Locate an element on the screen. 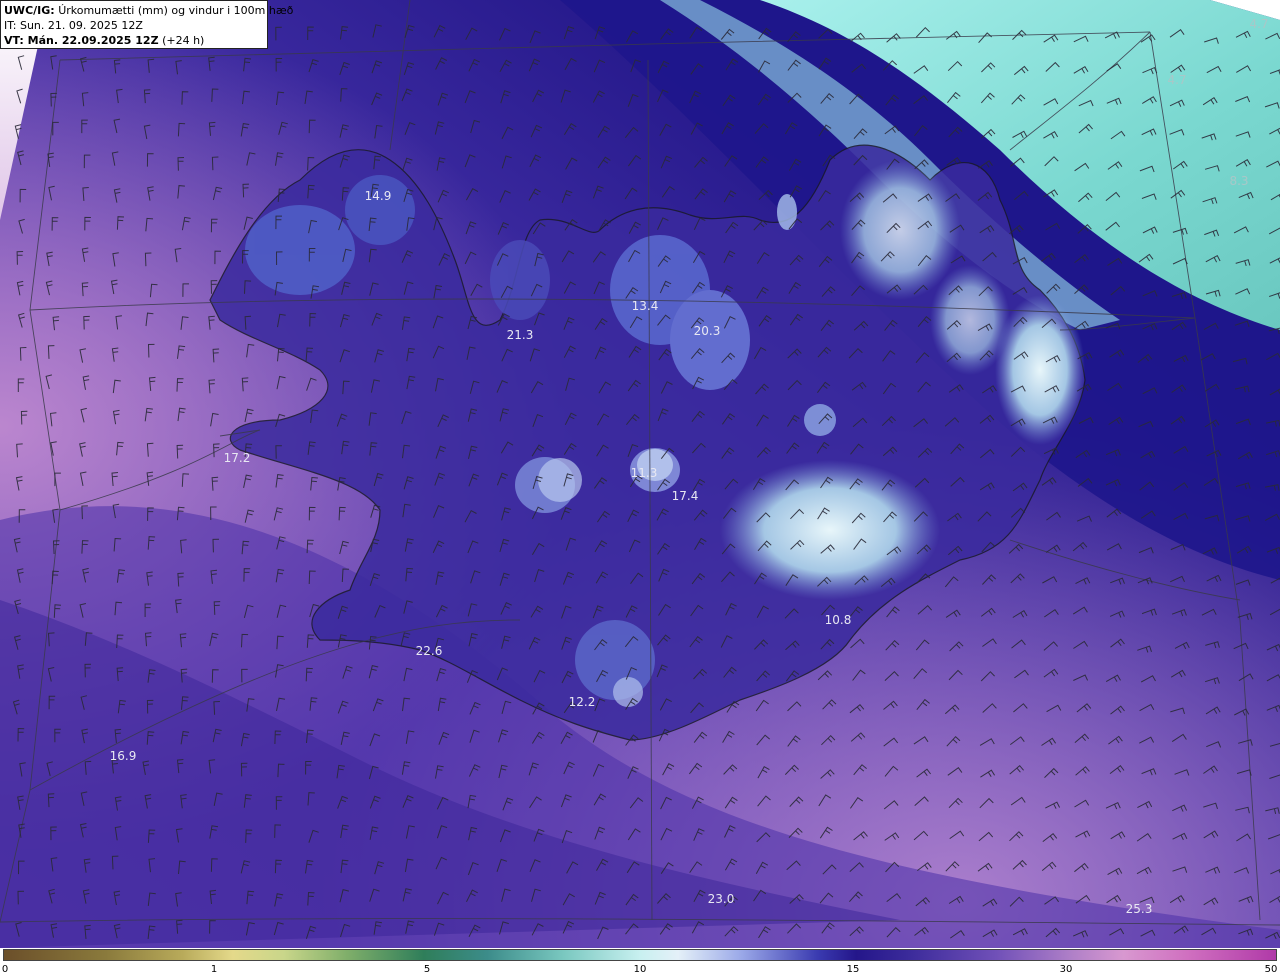  value-label: 20.3 is located at coordinates (707, 331).